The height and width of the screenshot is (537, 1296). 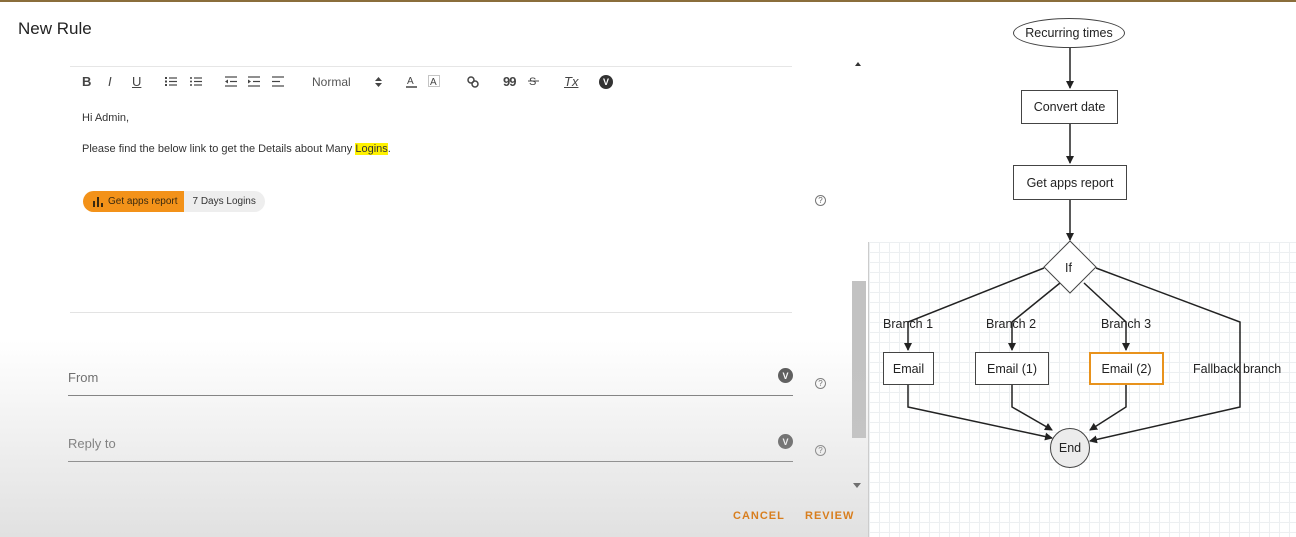 I want to click on from-label: From, so click(x=83, y=377).